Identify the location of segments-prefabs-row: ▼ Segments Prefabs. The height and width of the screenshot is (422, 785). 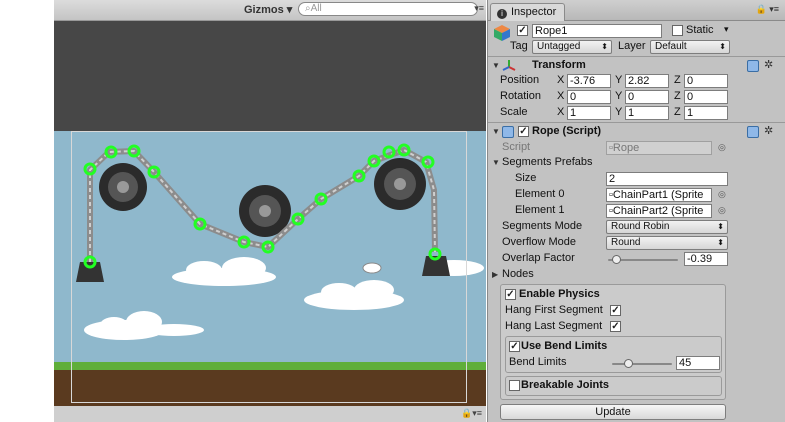
(636, 163).